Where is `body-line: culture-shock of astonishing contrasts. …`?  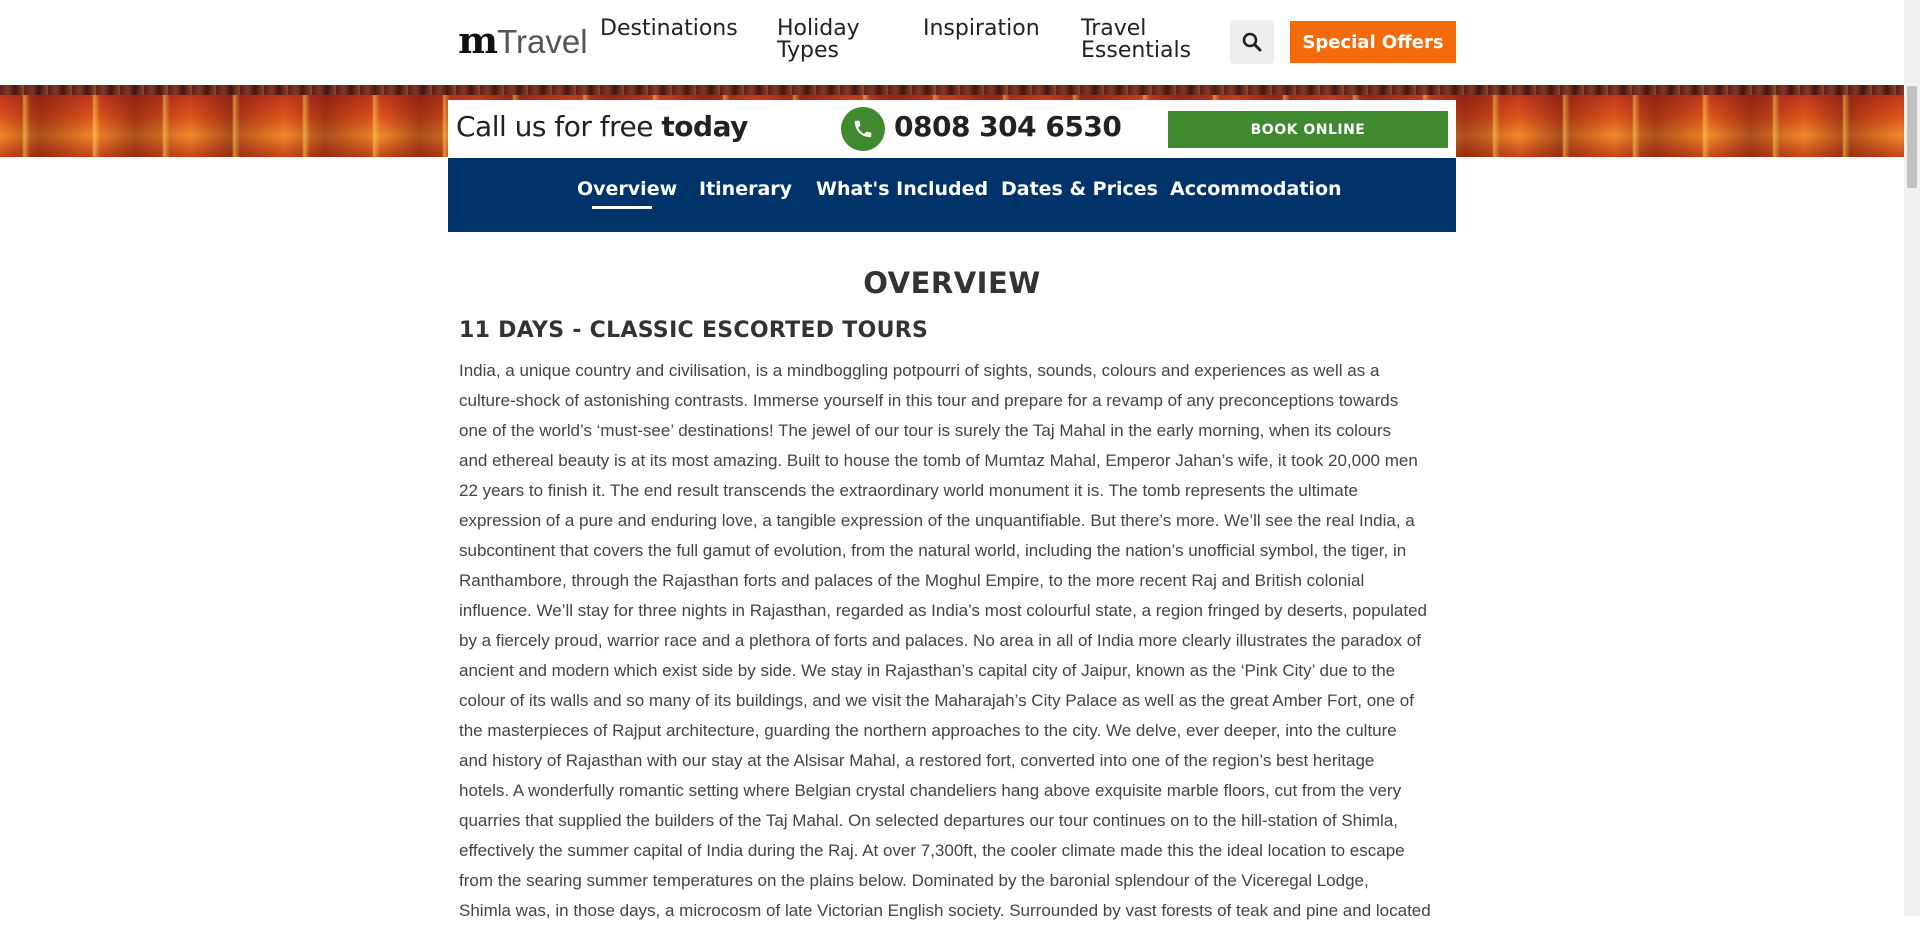 body-line: culture-shock of astonishing contrasts. … is located at coordinates (929, 400).